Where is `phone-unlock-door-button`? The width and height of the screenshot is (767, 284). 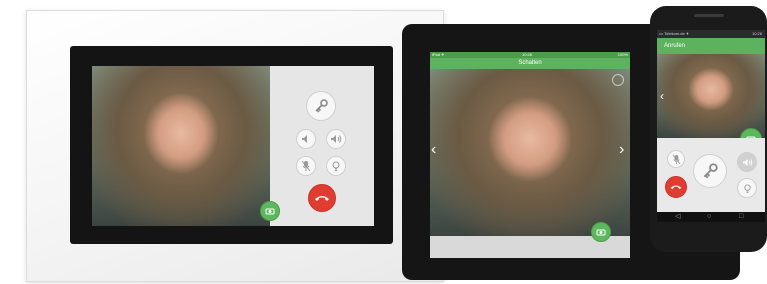 phone-unlock-door-button is located at coordinates (710, 171).